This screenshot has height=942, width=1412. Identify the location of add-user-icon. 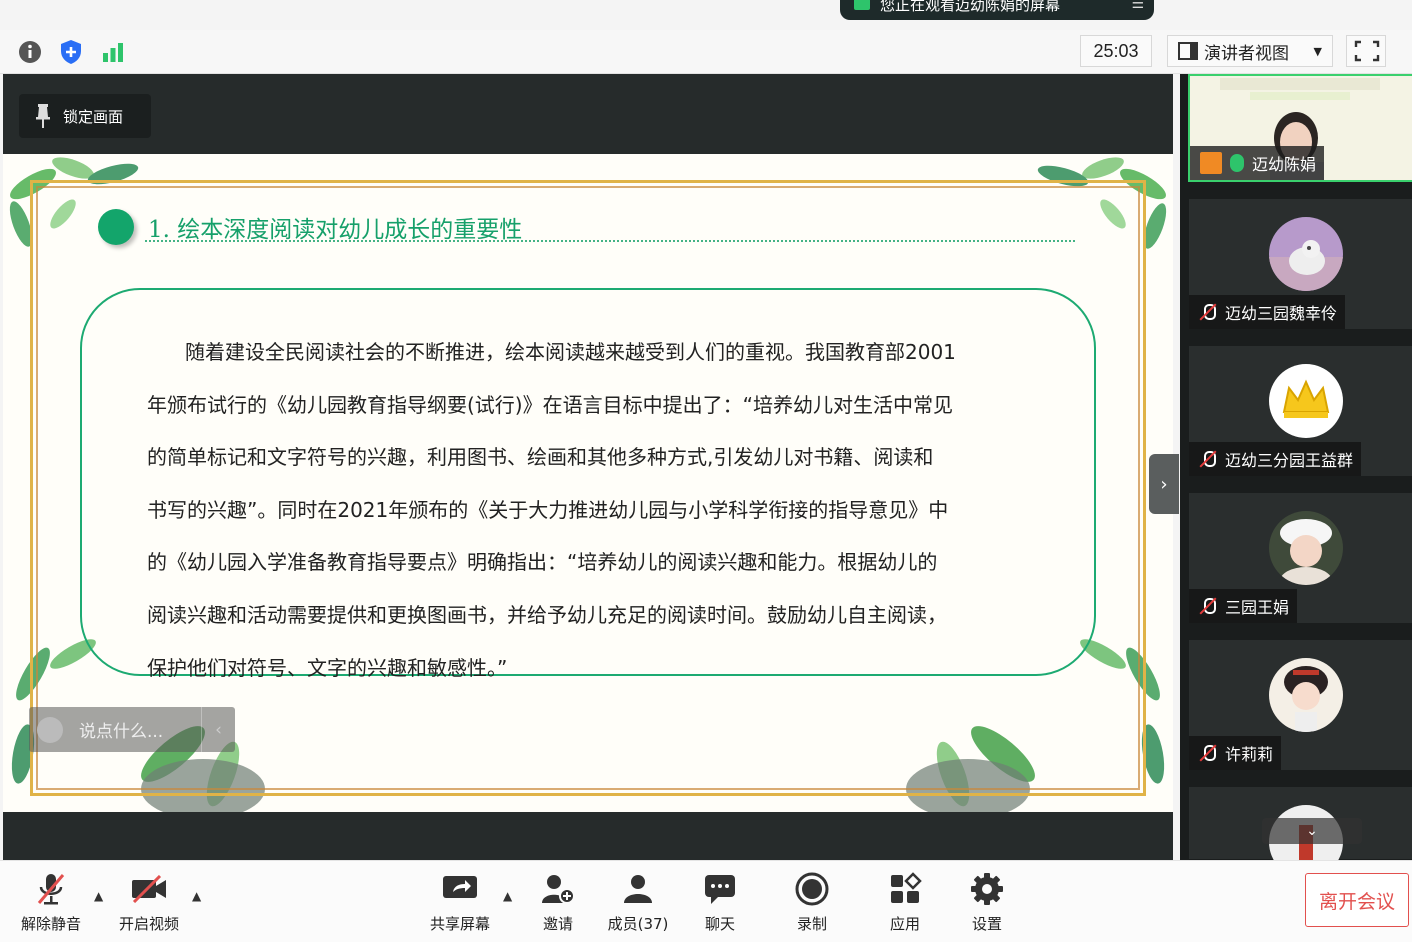
(558, 889).